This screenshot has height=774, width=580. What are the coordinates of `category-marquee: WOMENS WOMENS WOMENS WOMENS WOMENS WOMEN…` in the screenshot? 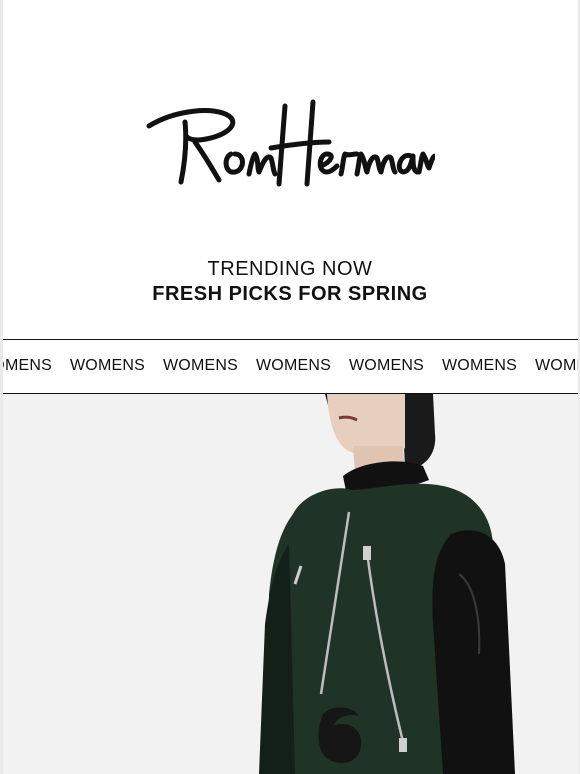 It's located at (290, 366).